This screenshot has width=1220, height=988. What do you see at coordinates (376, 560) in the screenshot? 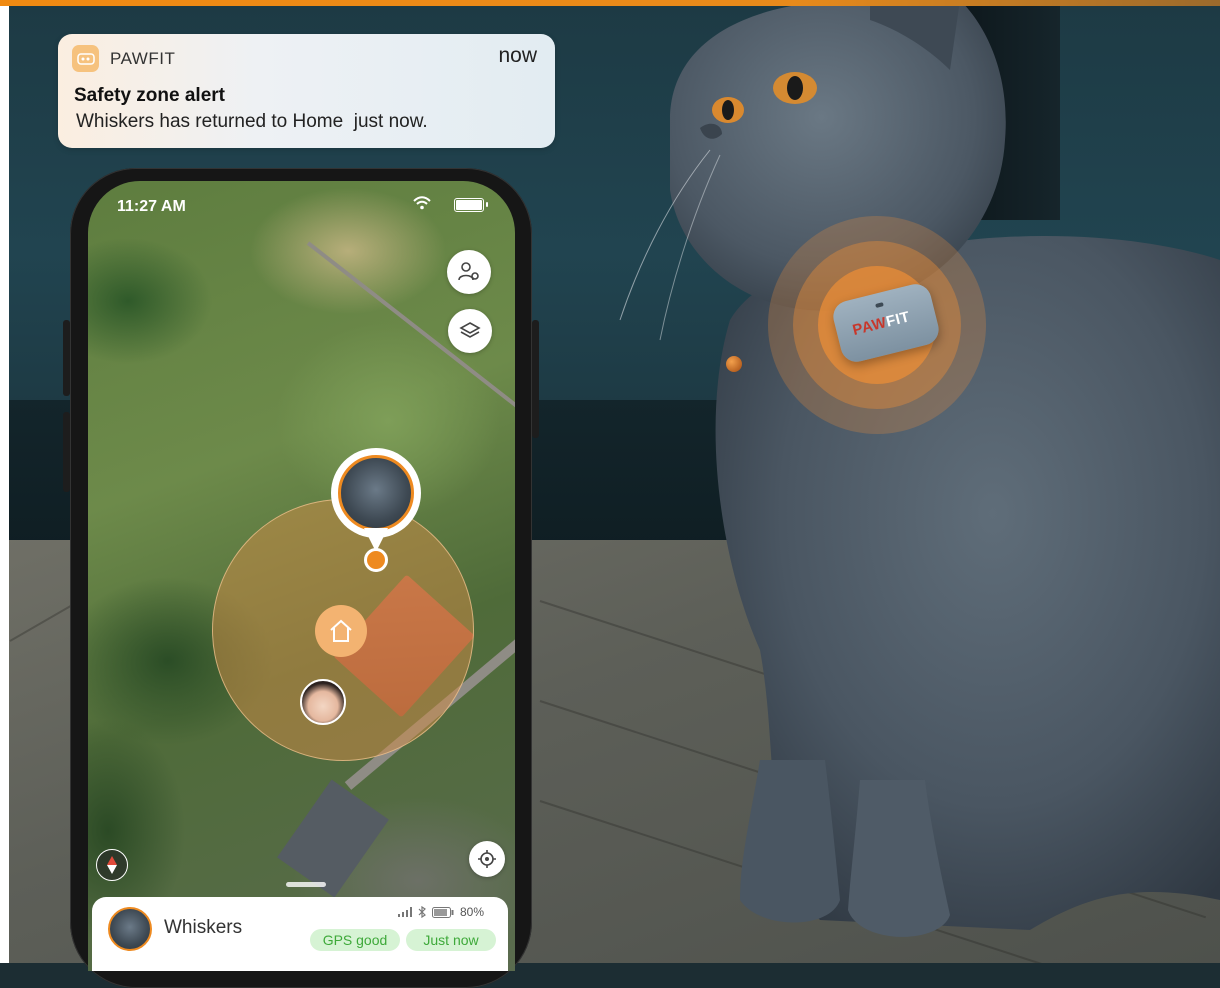
I see `pet-position-dot` at bounding box center [376, 560].